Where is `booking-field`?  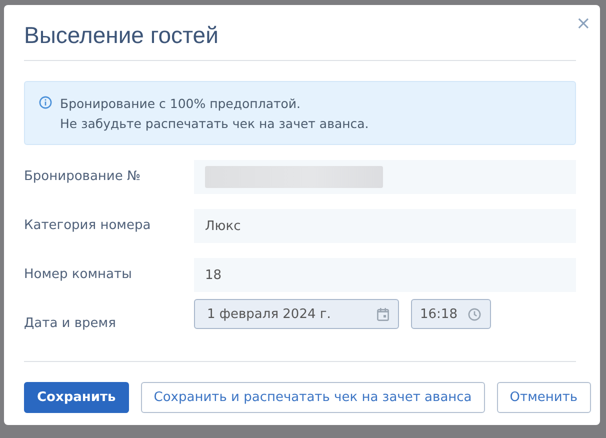 booking-field is located at coordinates (385, 177).